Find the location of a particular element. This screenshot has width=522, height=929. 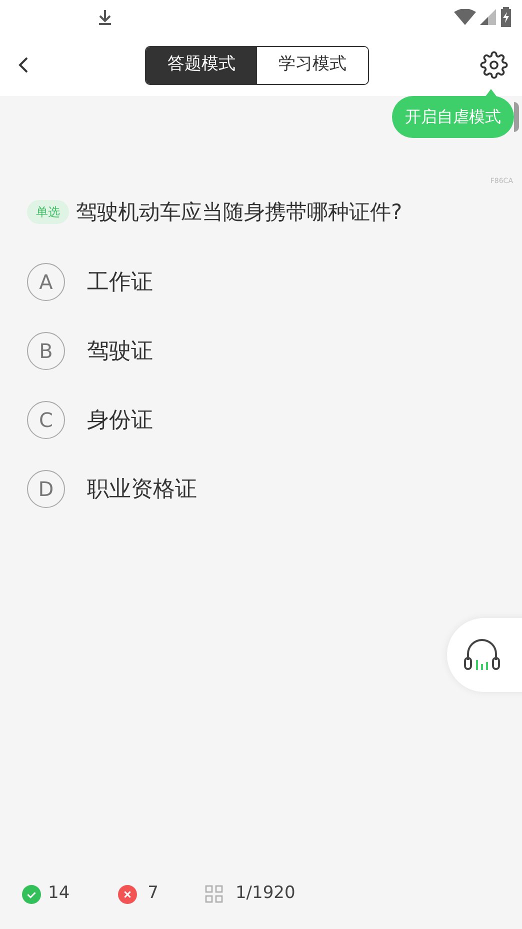

check-icon is located at coordinates (31, 894).